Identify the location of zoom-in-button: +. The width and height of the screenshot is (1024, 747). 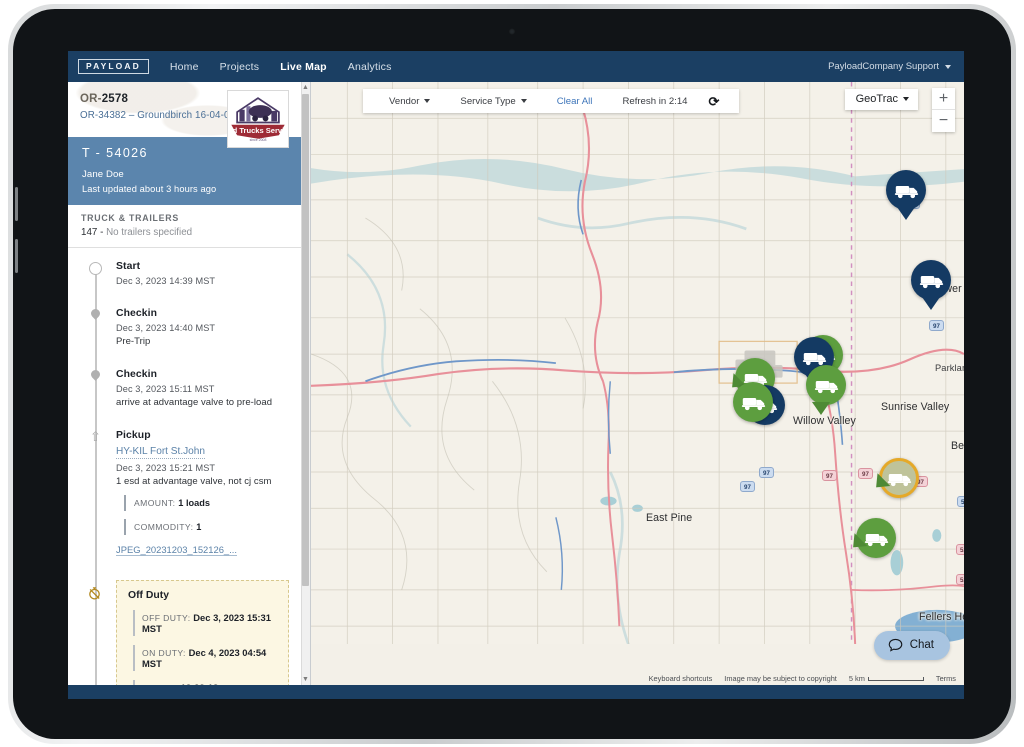
(943, 99).